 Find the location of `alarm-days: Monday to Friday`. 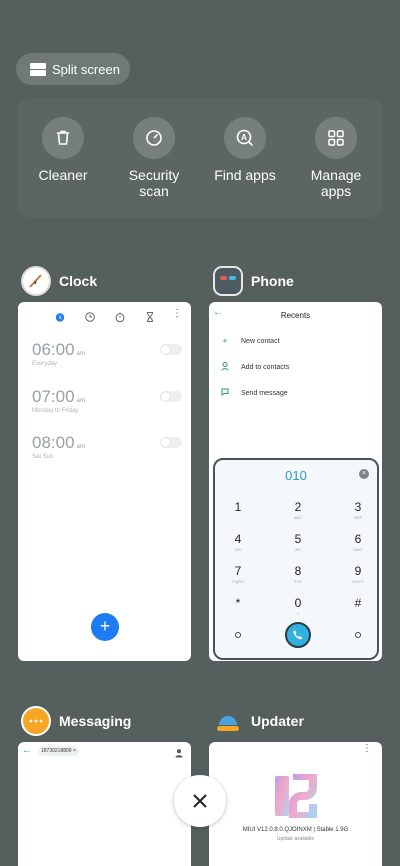

alarm-days: Monday to Friday is located at coordinates (55, 411).